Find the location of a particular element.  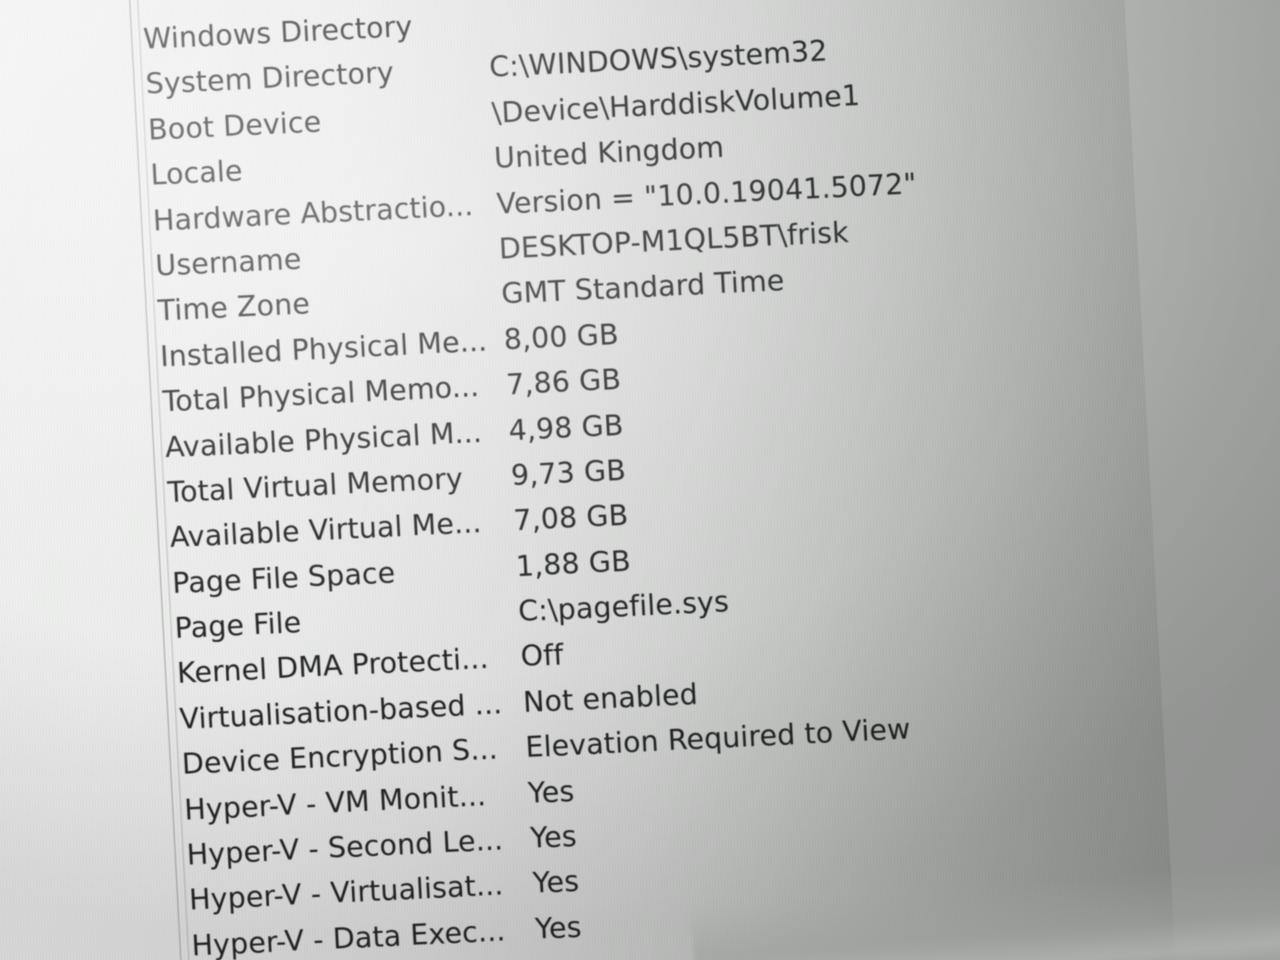

row-value-label: 7,86 GB is located at coordinates (563, 382).